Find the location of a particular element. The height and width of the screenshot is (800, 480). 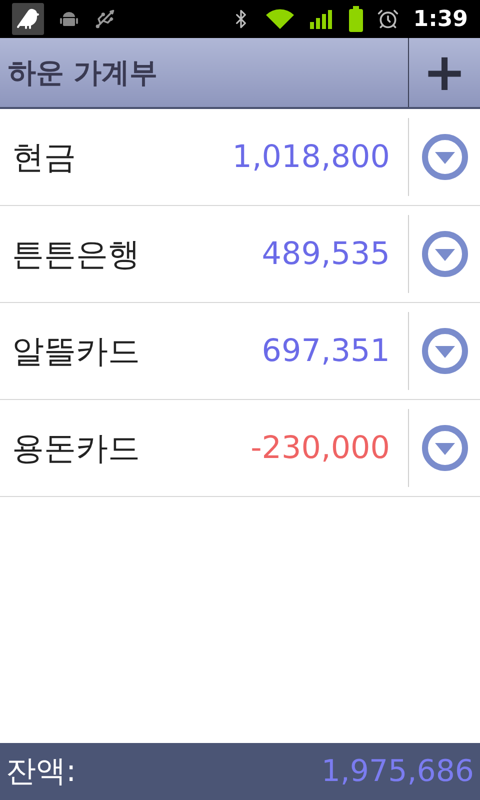

account-row: 튼튼은행 489,535 is located at coordinates (240, 254).